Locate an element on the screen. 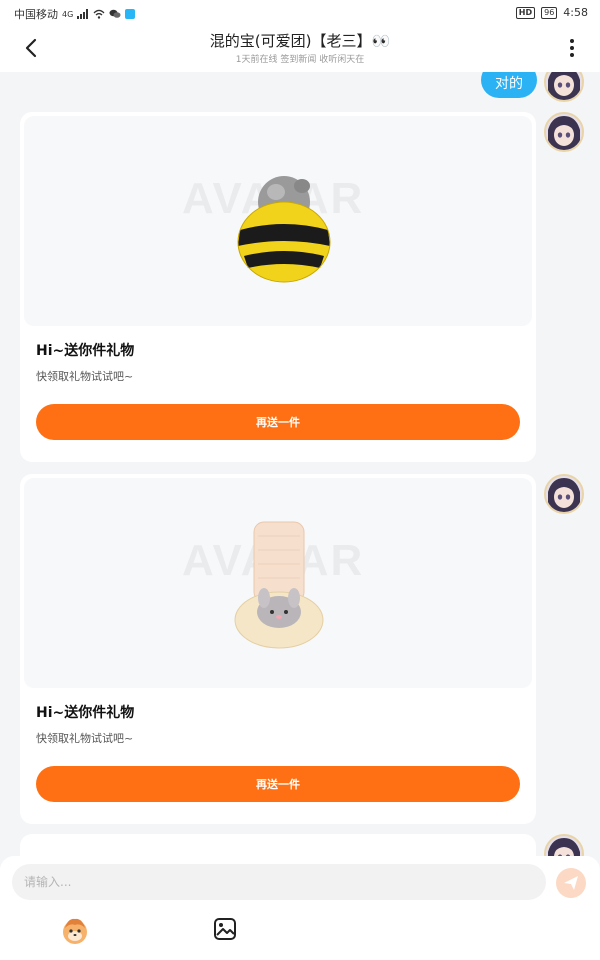  bunny-sock-icon is located at coordinates (279, 585).